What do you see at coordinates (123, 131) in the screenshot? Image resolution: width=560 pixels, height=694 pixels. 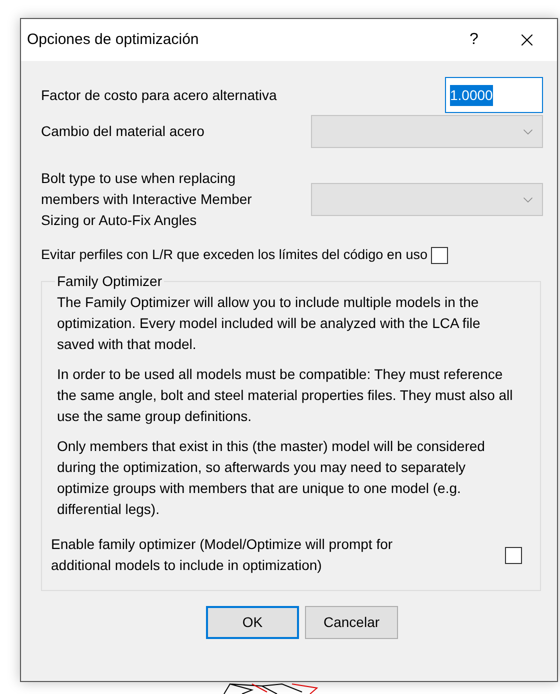 I see `field-label: Cambio del material acero` at bounding box center [123, 131].